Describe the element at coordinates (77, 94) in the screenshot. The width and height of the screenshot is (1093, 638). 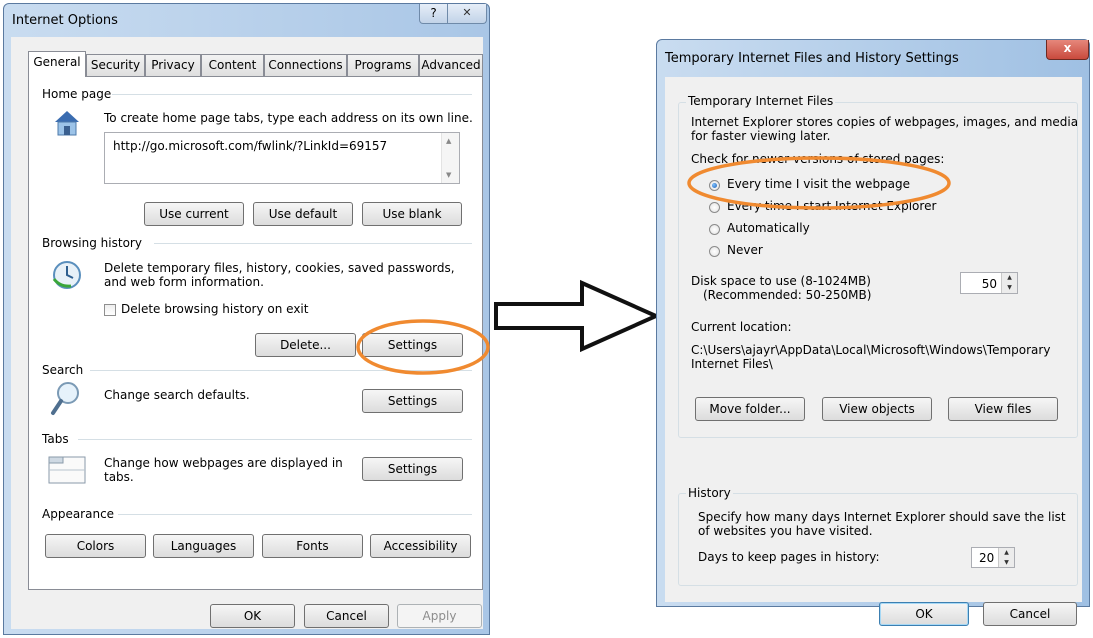
I see `home-page-heading: Home page` at that location.